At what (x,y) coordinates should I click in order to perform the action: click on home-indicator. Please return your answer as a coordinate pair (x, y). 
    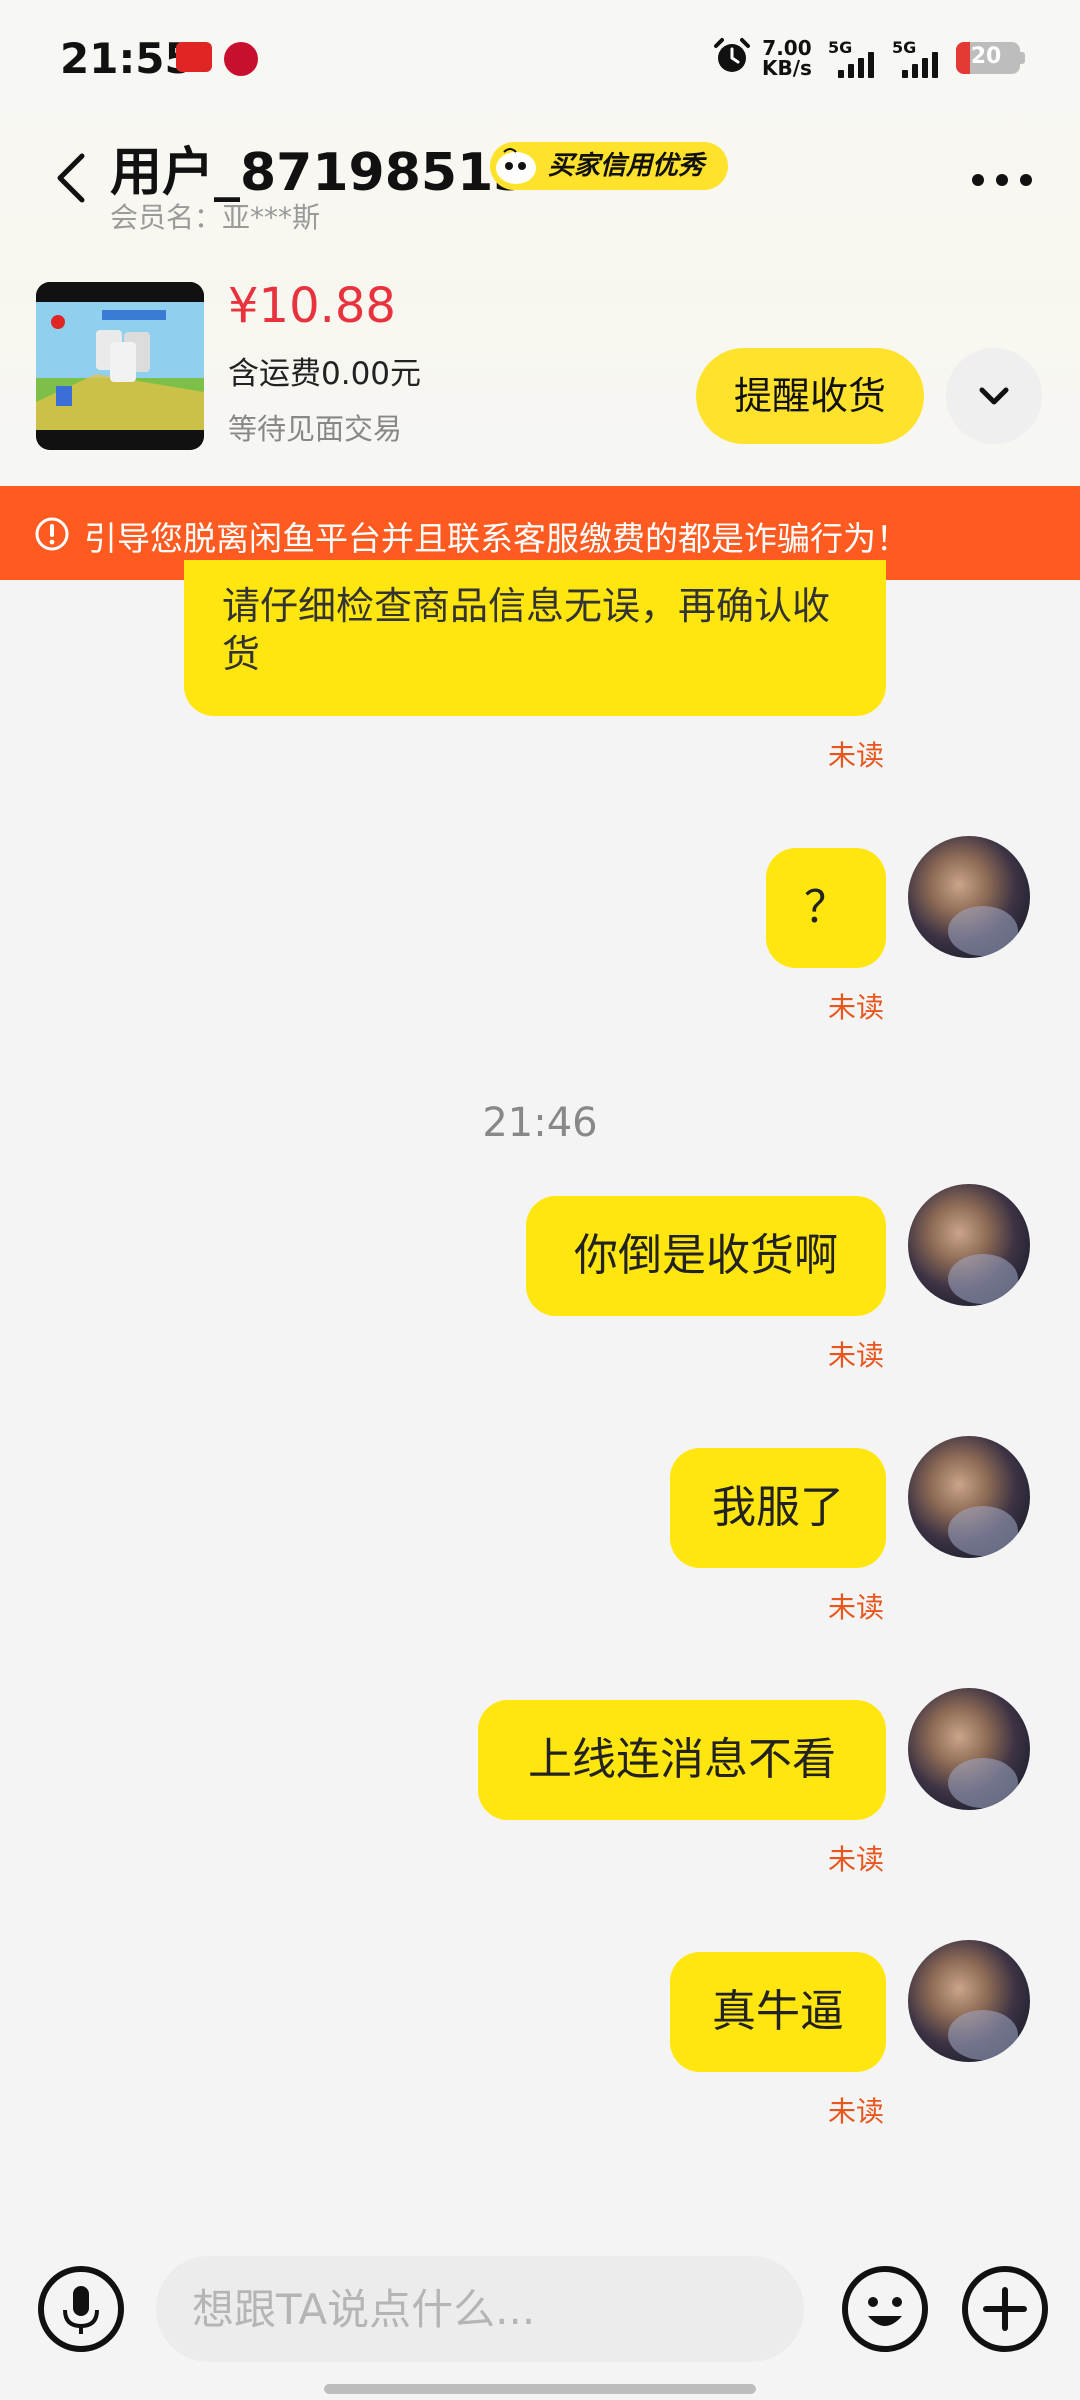
    Looking at the image, I should click on (540, 2389).